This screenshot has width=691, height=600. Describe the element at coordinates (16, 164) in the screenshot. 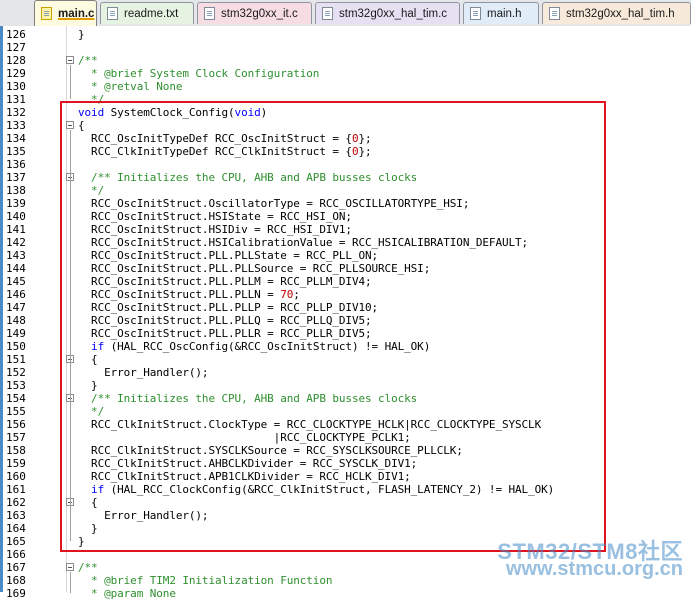

I see `line-number: 136` at that location.